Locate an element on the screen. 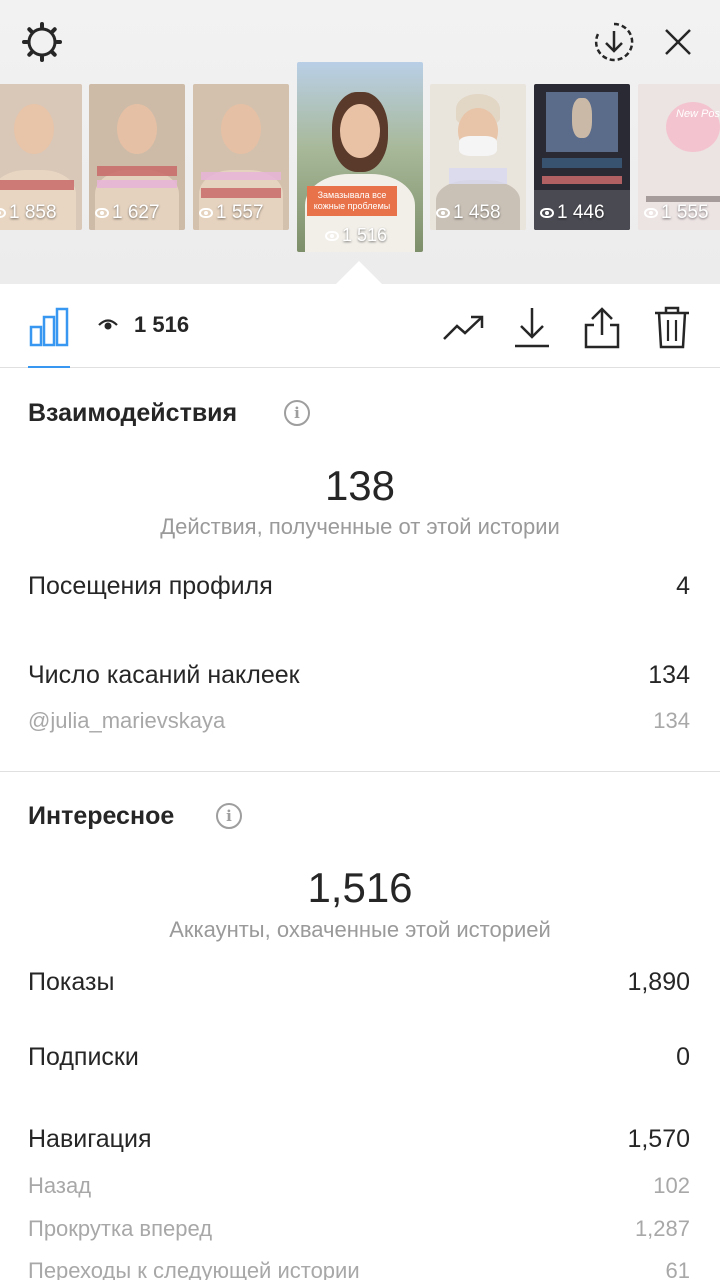 Image resolution: width=720 pixels, height=1280 pixels. download-button is located at coordinates (532, 327).